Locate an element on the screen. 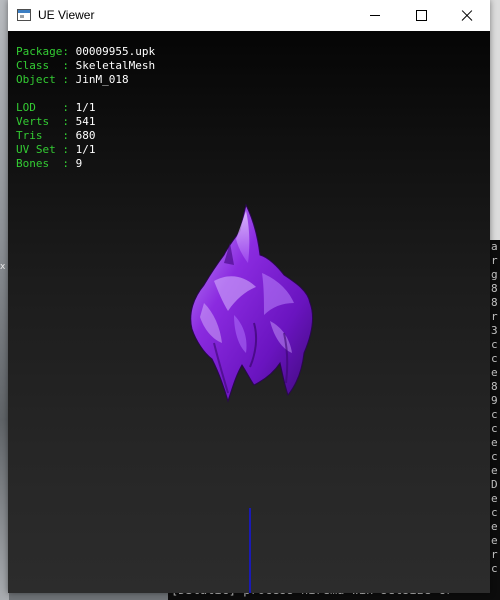 This screenshot has height=600, width=500. title-bar: UE Viewer is located at coordinates (249, 15).